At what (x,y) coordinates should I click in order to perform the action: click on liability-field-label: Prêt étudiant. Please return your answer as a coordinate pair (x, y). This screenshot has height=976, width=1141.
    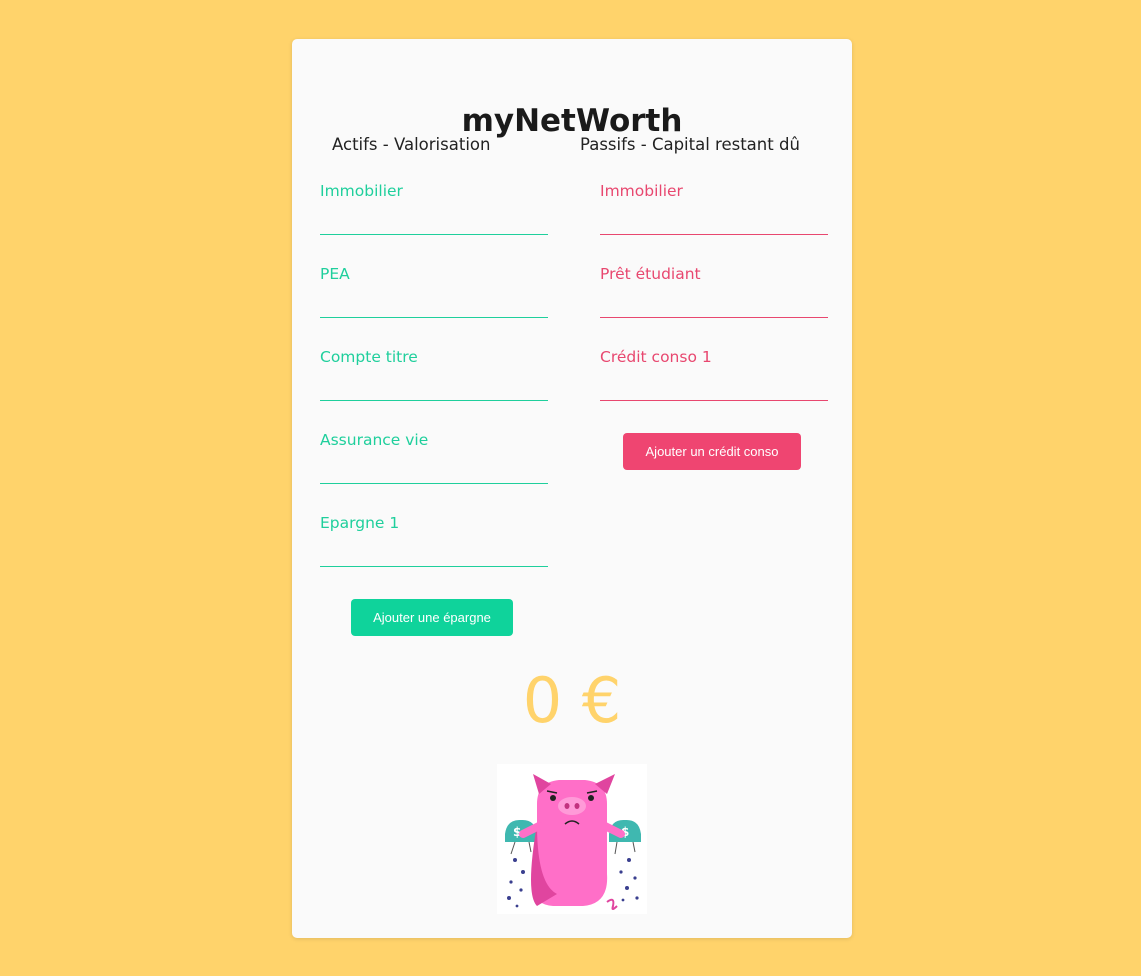
    Looking at the image, I should click on (650, 274).